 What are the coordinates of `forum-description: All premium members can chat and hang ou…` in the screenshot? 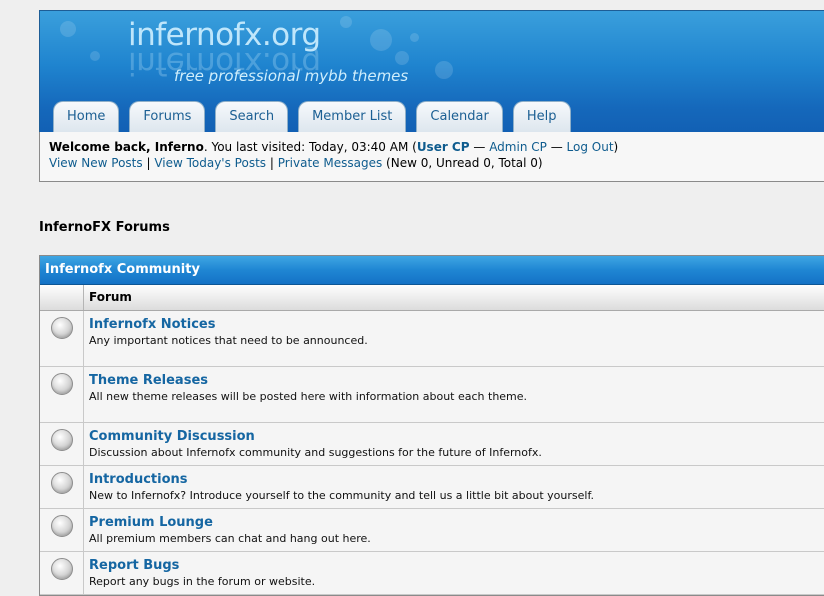 It's located at (230, 538).